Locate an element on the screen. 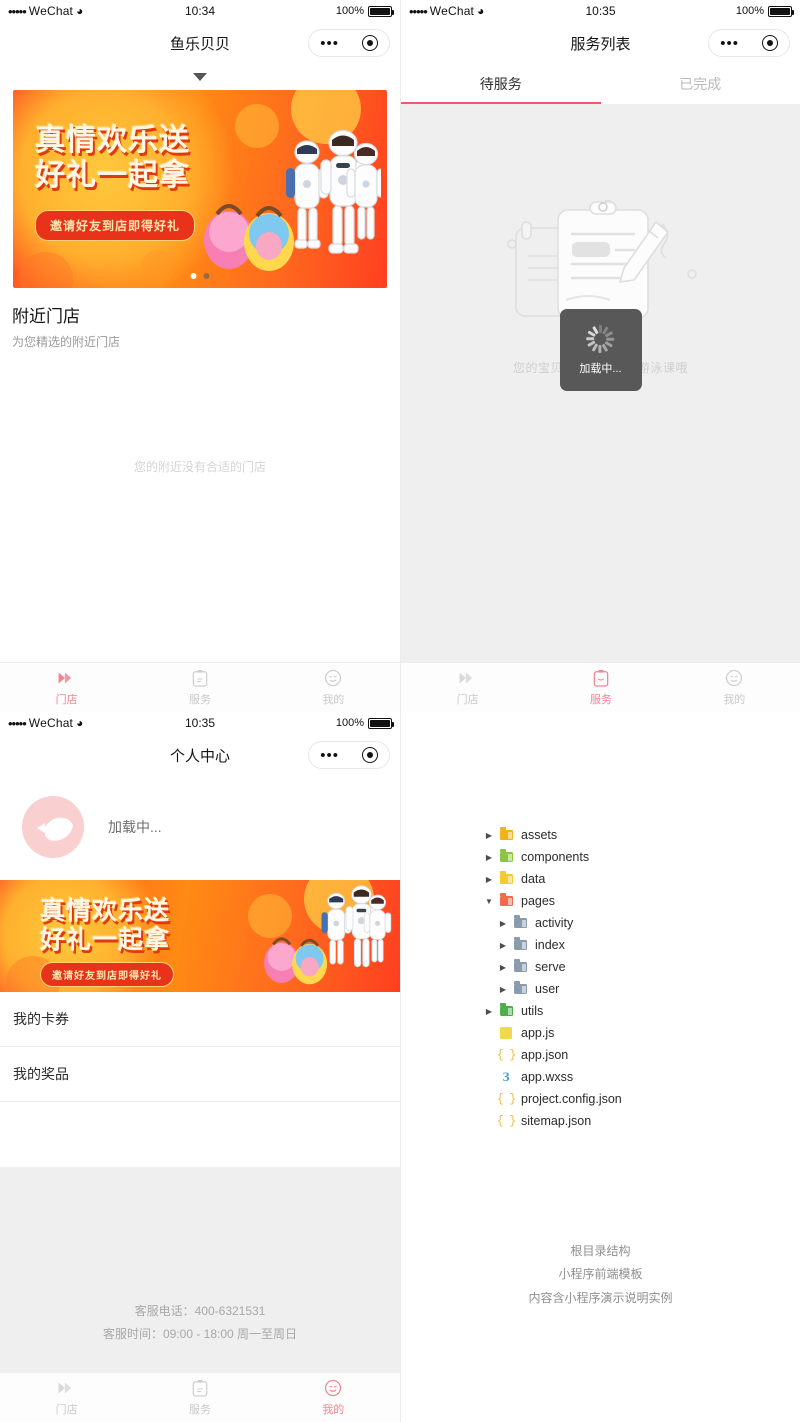  tree-node-label: app.wxss is located at coordinates (547, 1077).